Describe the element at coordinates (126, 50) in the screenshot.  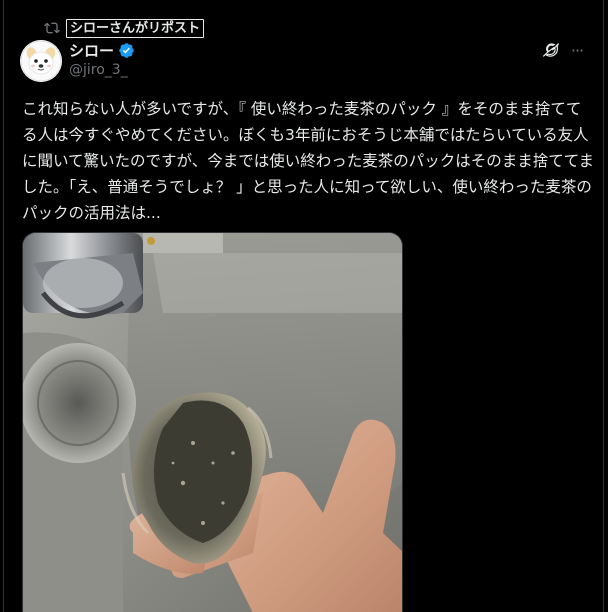
I see `verified-badge-icon` at that location.